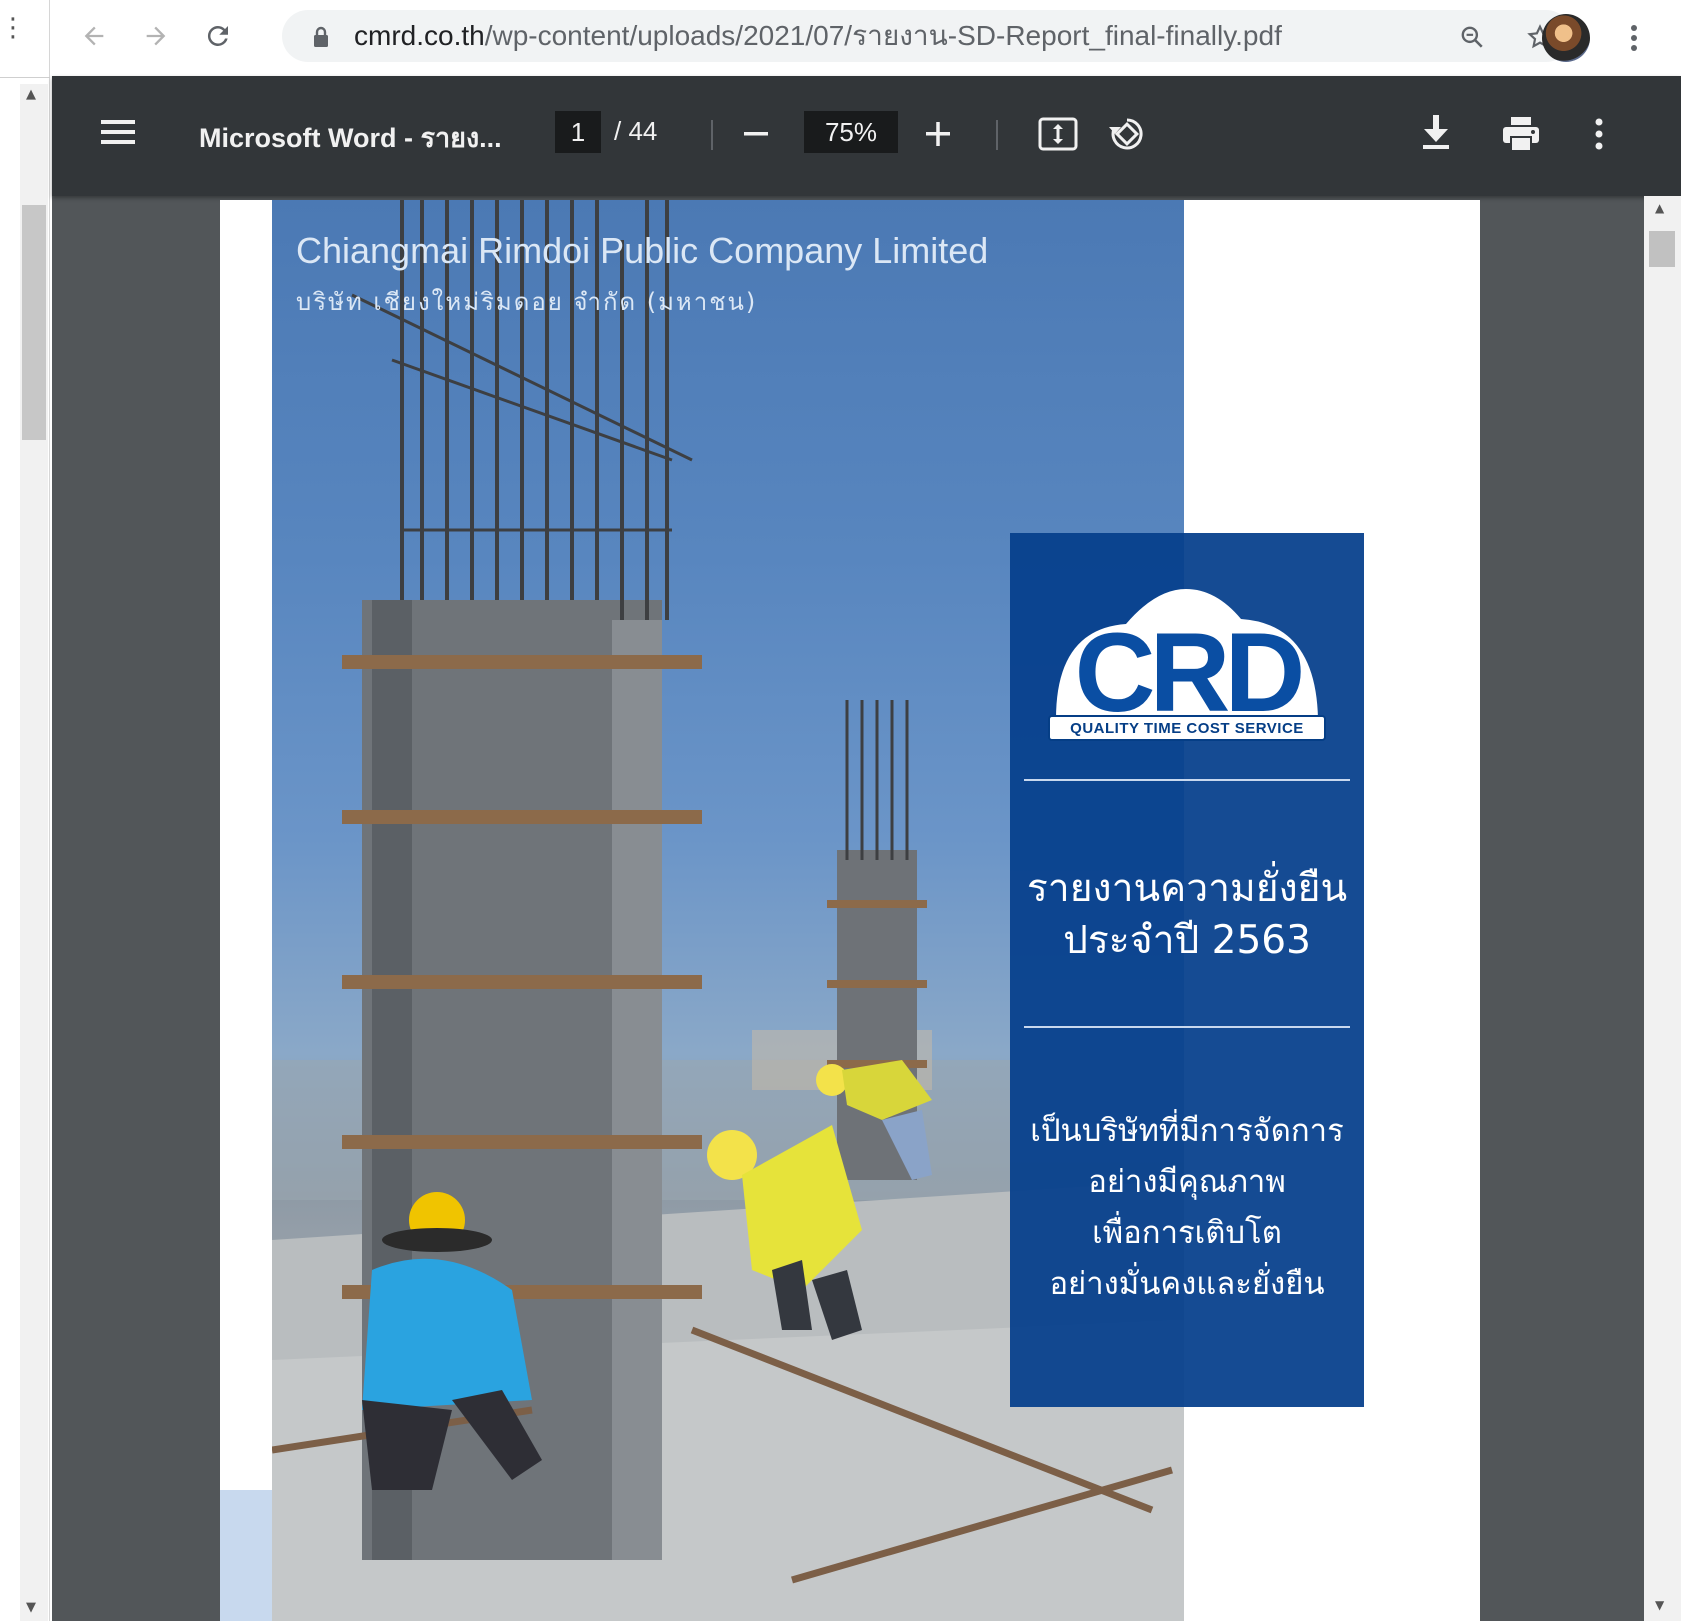  I want to click on page-accent-band, so click(246, 1555).